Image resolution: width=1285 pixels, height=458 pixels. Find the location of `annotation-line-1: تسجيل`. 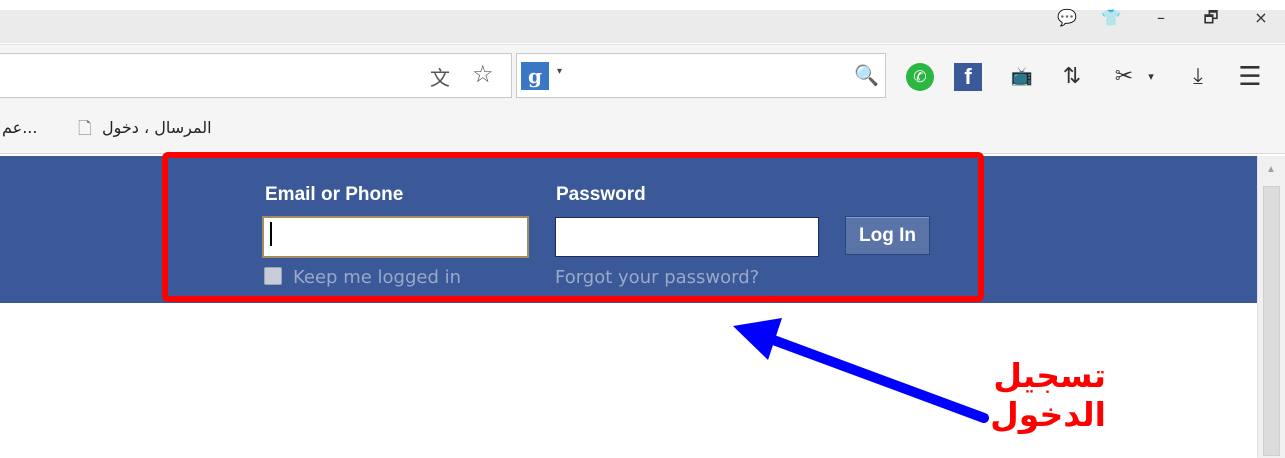

annotation-line-1: تسجيل is located at coordinates (1049, 375).